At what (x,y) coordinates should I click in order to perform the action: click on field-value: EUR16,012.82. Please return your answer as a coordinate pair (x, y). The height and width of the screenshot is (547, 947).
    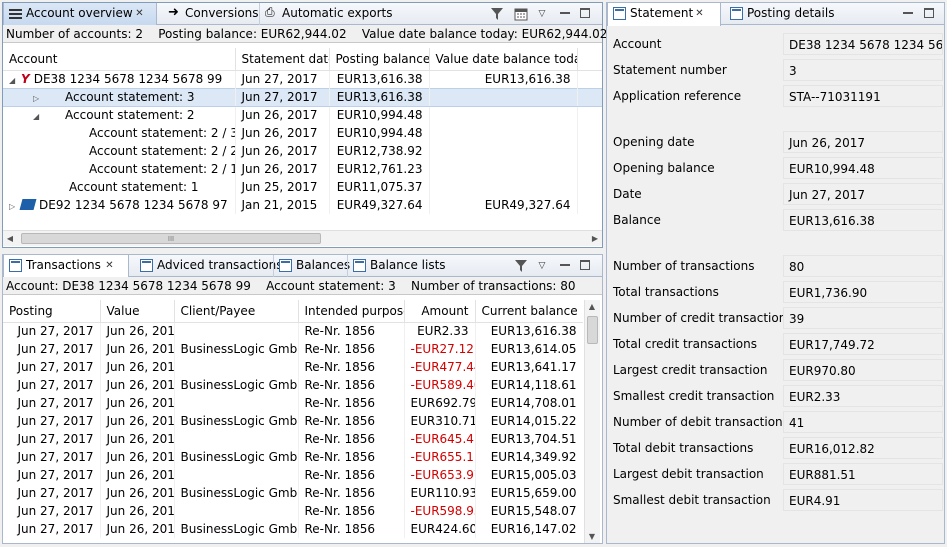
    Looking at the image, I should click on (863, 448).